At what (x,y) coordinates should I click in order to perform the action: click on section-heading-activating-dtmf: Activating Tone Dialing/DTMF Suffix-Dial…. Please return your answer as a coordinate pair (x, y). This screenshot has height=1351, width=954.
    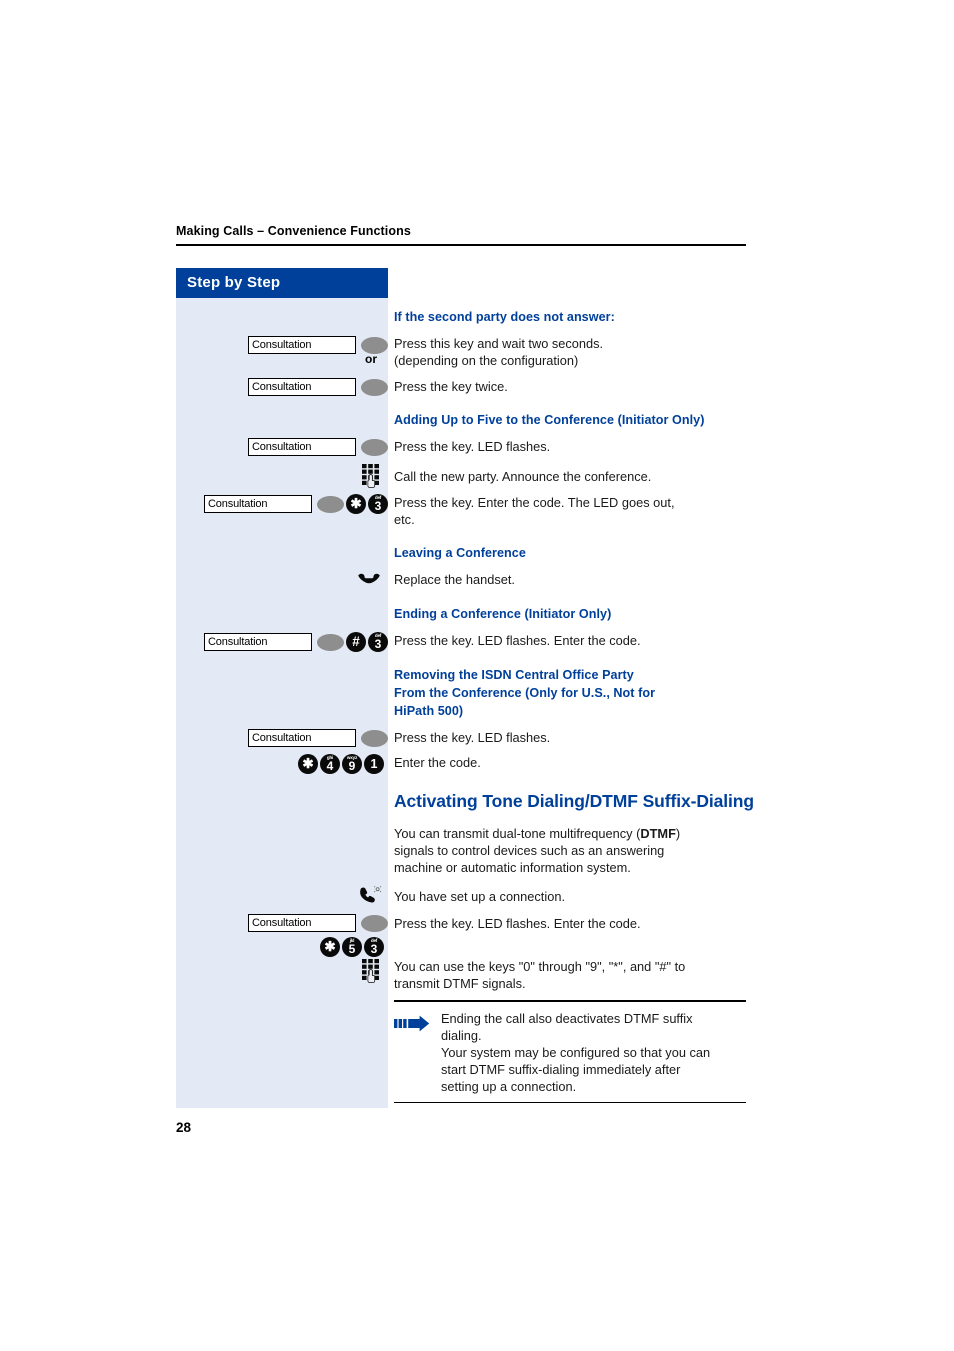
    Looking at the image, I should click on (574, 801).